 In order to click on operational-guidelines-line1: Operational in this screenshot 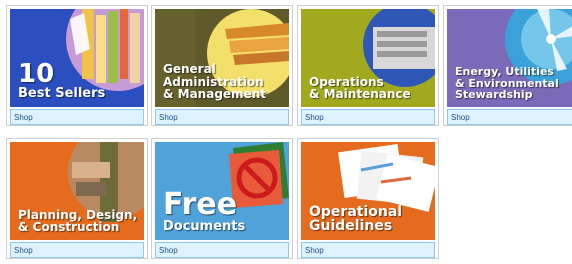, I will do `click(356, 211)`.